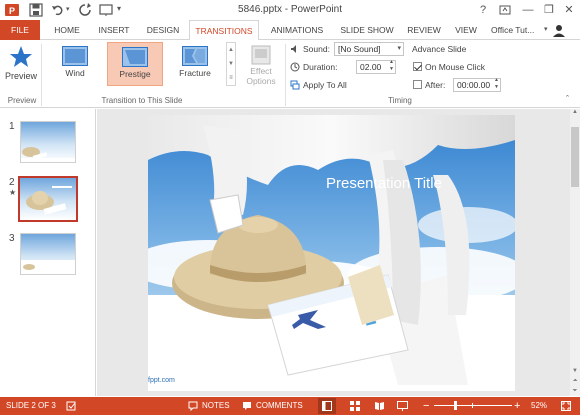 The width and height of the screenshot is (580, 415). What do you see at coordinates (325, 85) in the screenshot?
I see `apply-to-all-button: Apply To All` at bounding box center [325, 85].